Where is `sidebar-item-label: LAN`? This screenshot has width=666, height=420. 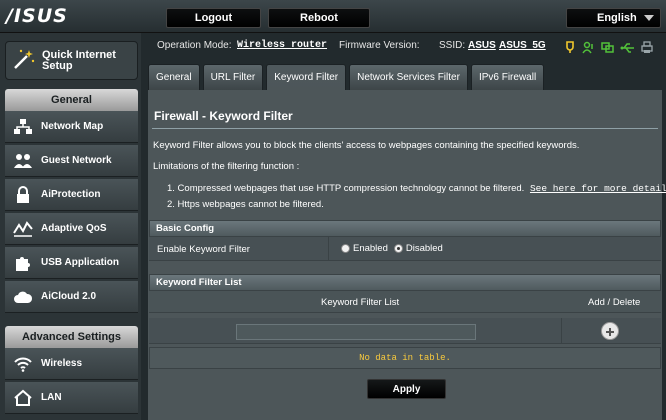 sidebar-item-label: LAN is located at coordinates (51, 397).